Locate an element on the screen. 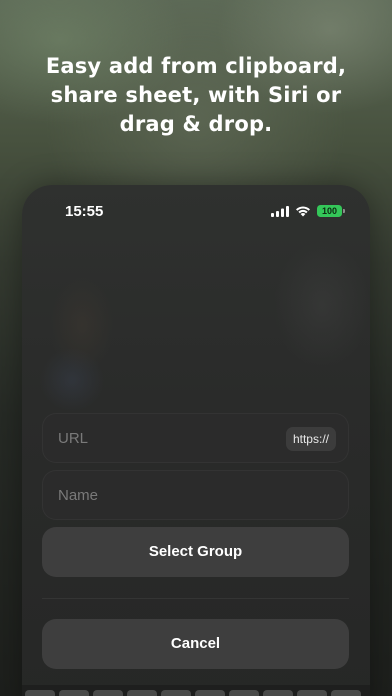 Image resolution: width=392 pixels, height=696 pixels. name-input: Name is located at coordinates (195, 495).